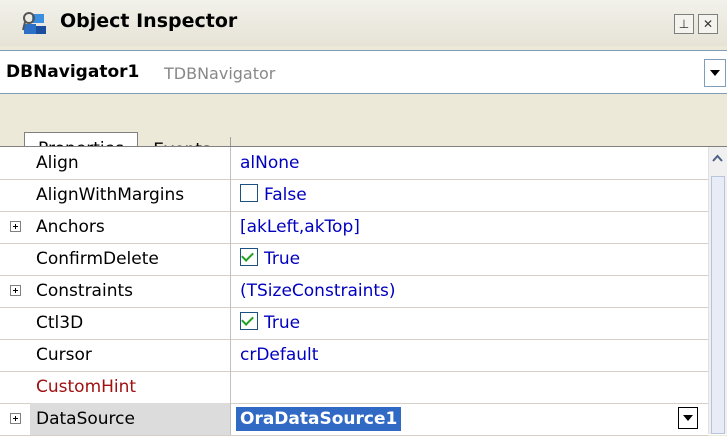 The height and width of the screenshot is (436, 727). What do you see at coordinates (130, 195) in the screenshot?
I see `property-name: AlignWithMargins` at bounding box center [130, 195].